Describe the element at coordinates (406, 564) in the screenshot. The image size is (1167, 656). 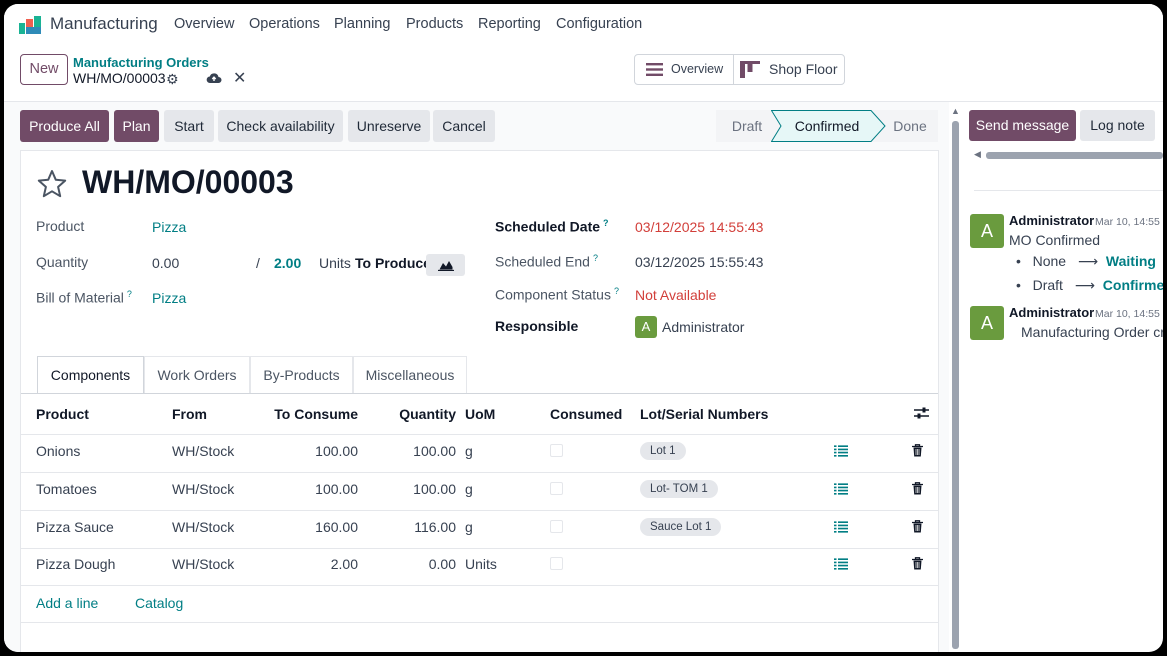
I see `cell-quantity: 0.00` at that location.